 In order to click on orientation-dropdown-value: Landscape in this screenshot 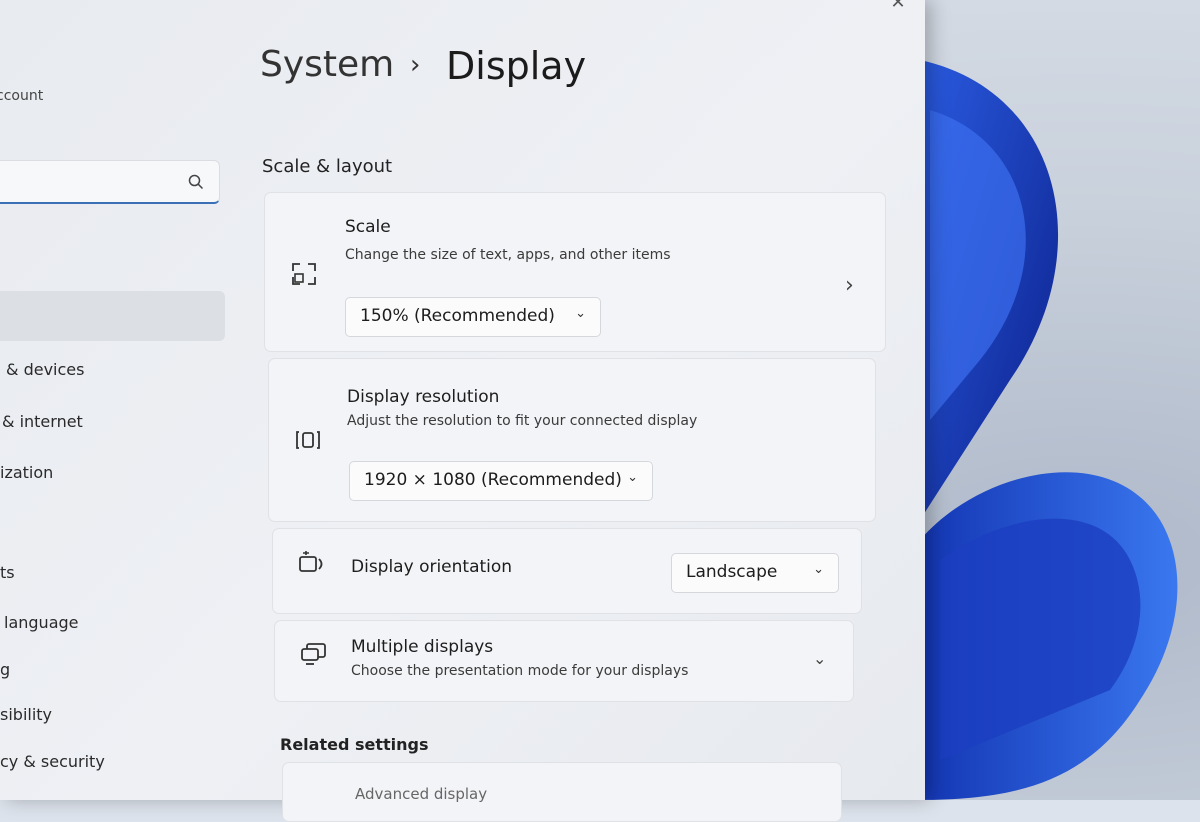, I will do `click(732, 572)`.